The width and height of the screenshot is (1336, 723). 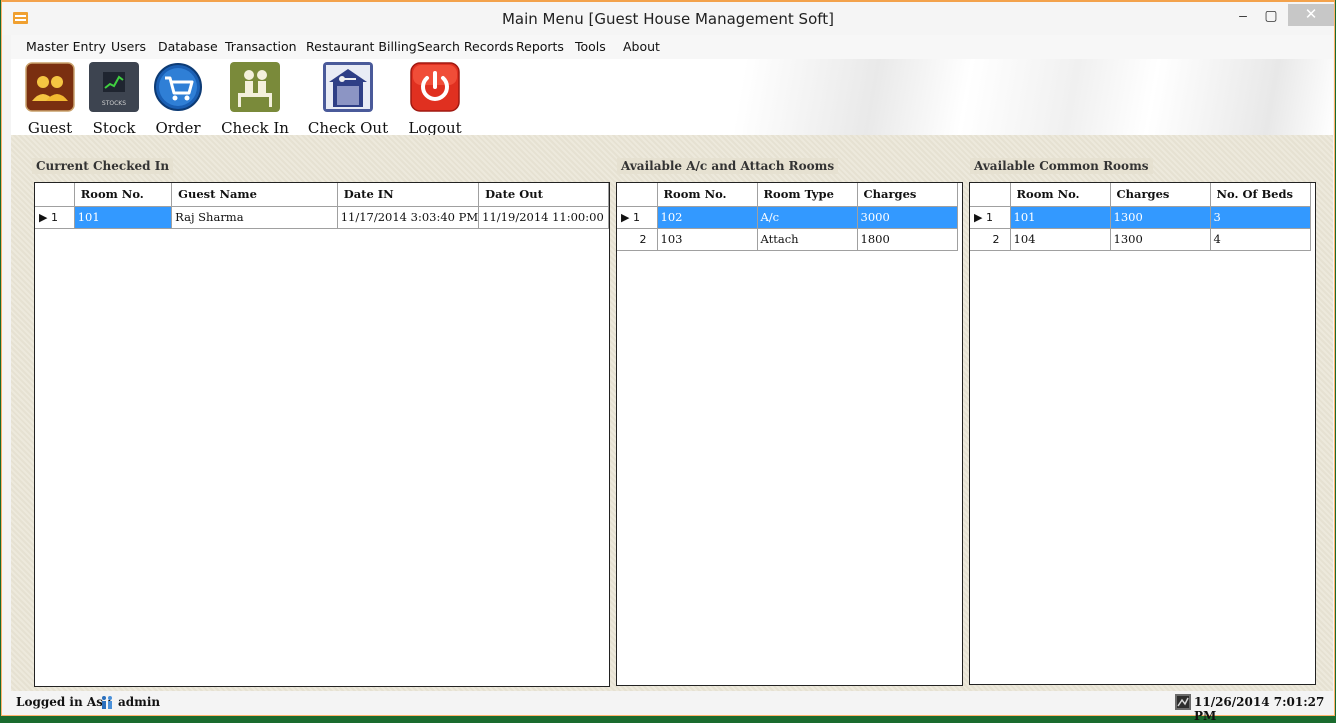 What do you see at coordinates (50, 87) in the screenshot?
I see `guest-icon` at bounding box center [50, 87].